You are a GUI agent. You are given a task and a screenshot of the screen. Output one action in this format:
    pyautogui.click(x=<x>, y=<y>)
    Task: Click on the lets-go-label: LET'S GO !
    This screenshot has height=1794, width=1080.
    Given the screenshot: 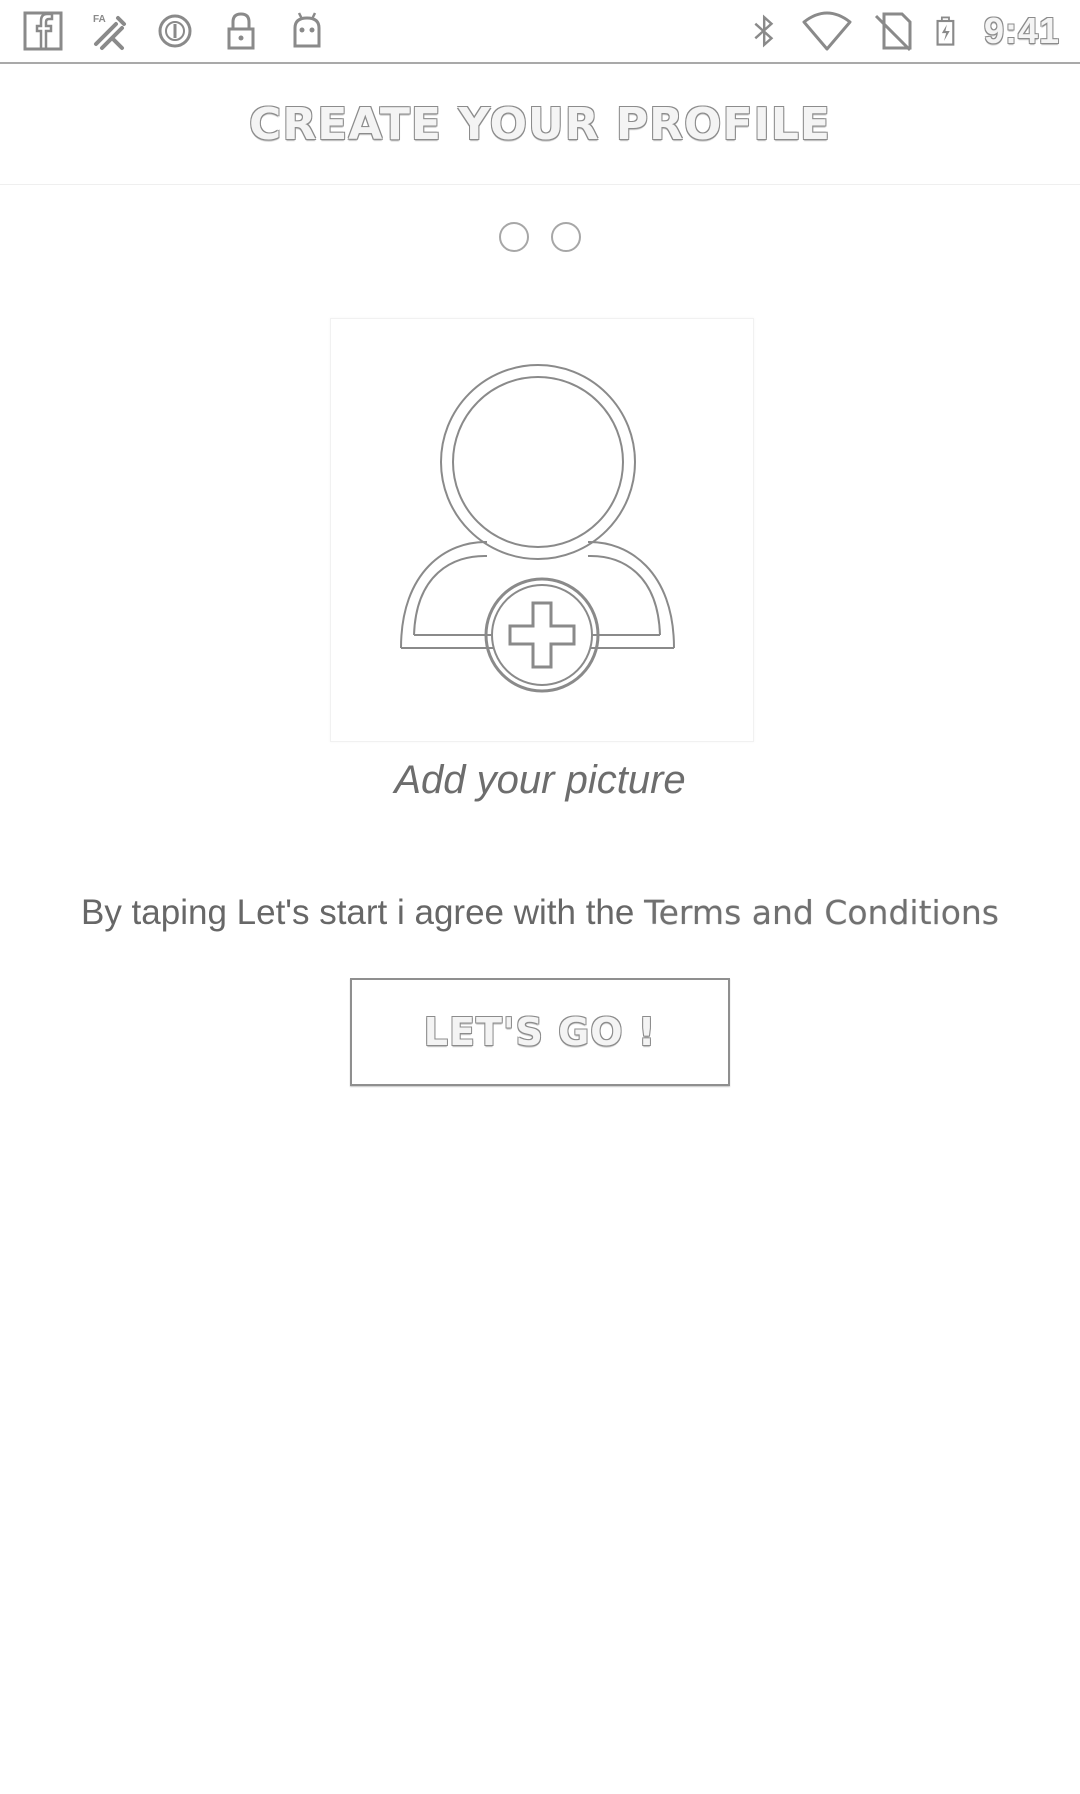 What is the action you would take?
    pyautogui.click(x=540, y=1032)
    